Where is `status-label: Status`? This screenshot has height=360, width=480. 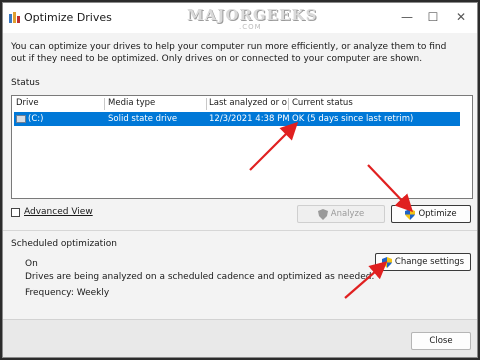
status-label: Status is located at coordinates (25, 83).